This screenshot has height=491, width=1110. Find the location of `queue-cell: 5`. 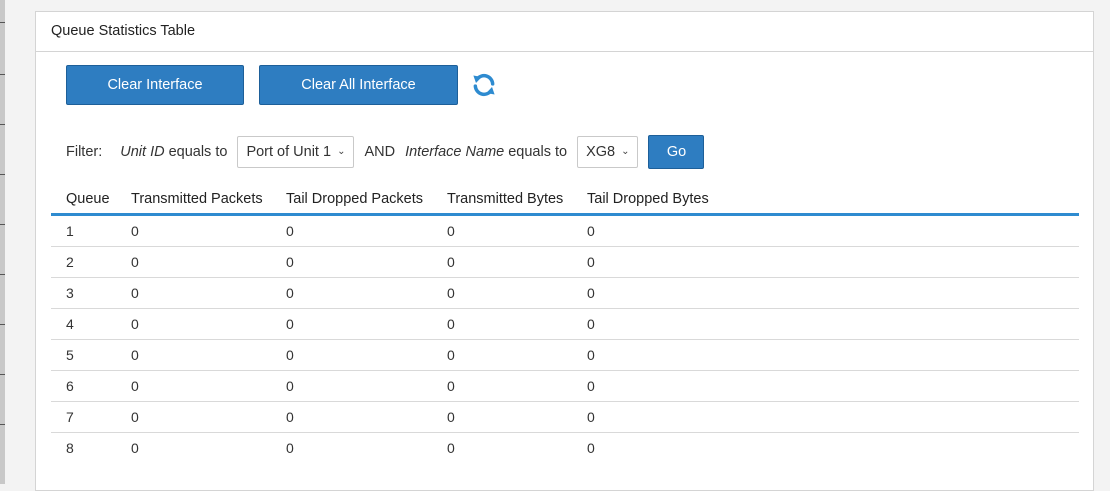

queue-cell: 5 is located at coordinates (83, 355).